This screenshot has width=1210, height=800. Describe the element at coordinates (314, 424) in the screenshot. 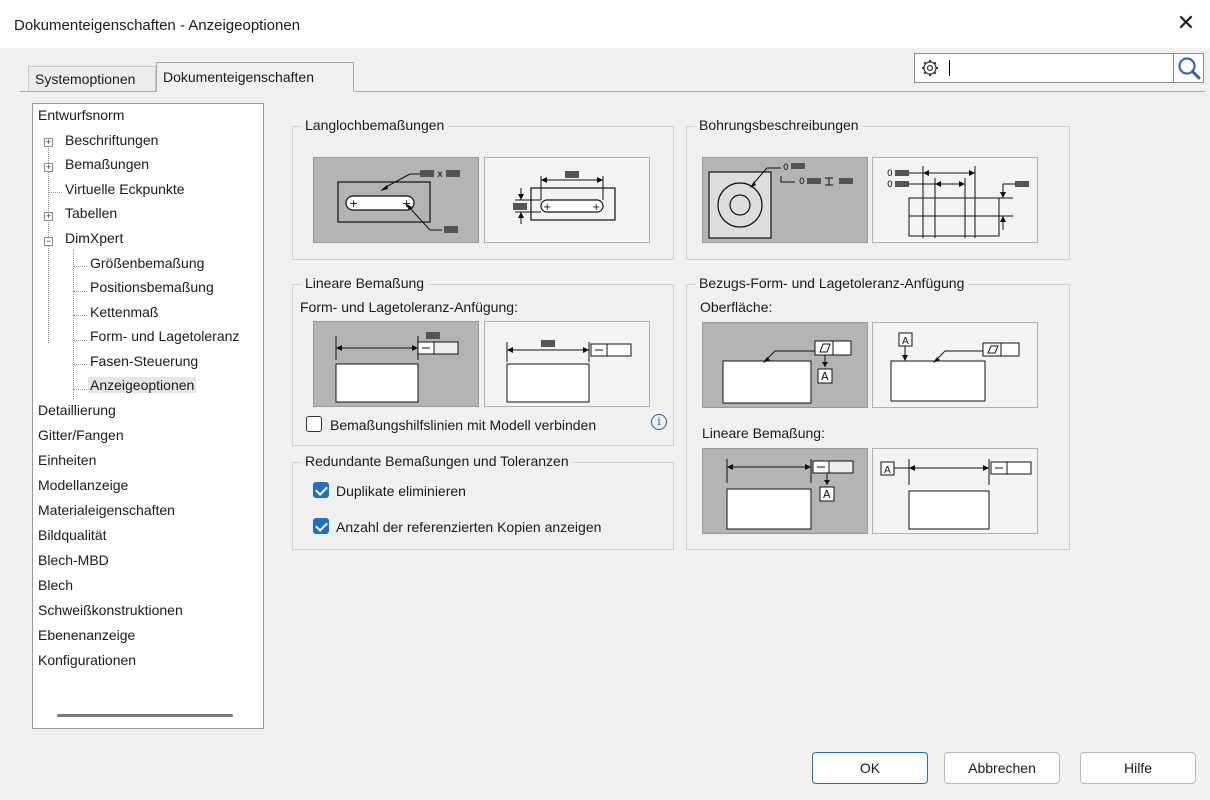

I see `connect-extension-lines-checkbox` at that location.